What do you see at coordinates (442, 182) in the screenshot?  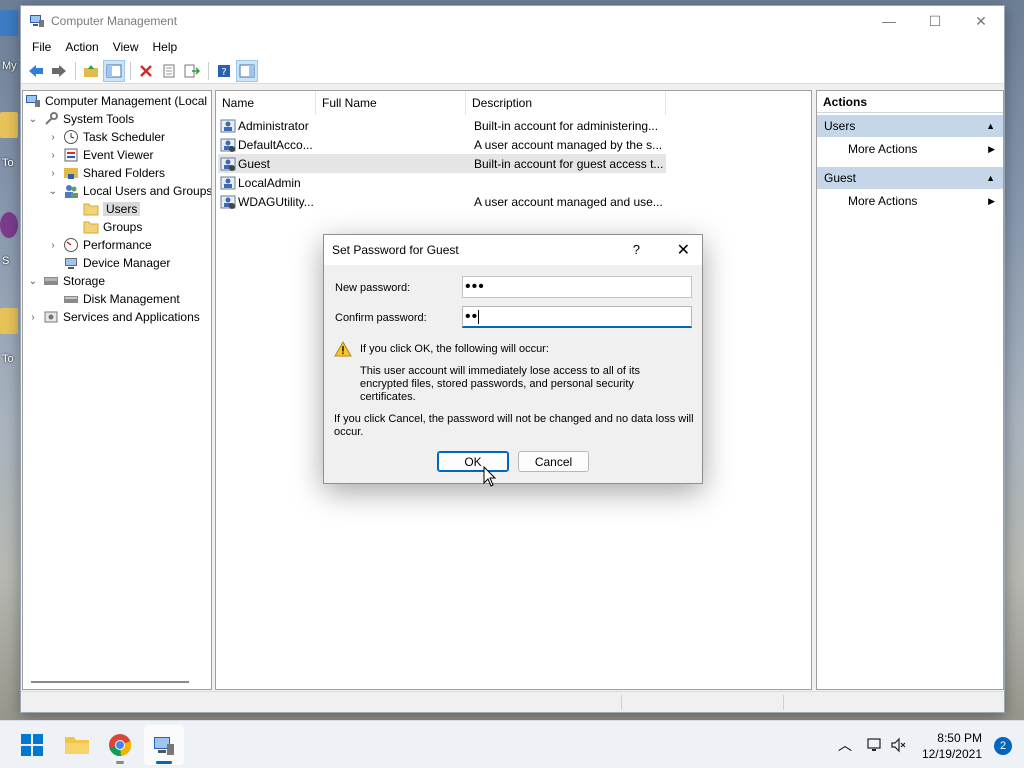 I see `table-row: LocalAdmin` at bounding box center [442, 182].